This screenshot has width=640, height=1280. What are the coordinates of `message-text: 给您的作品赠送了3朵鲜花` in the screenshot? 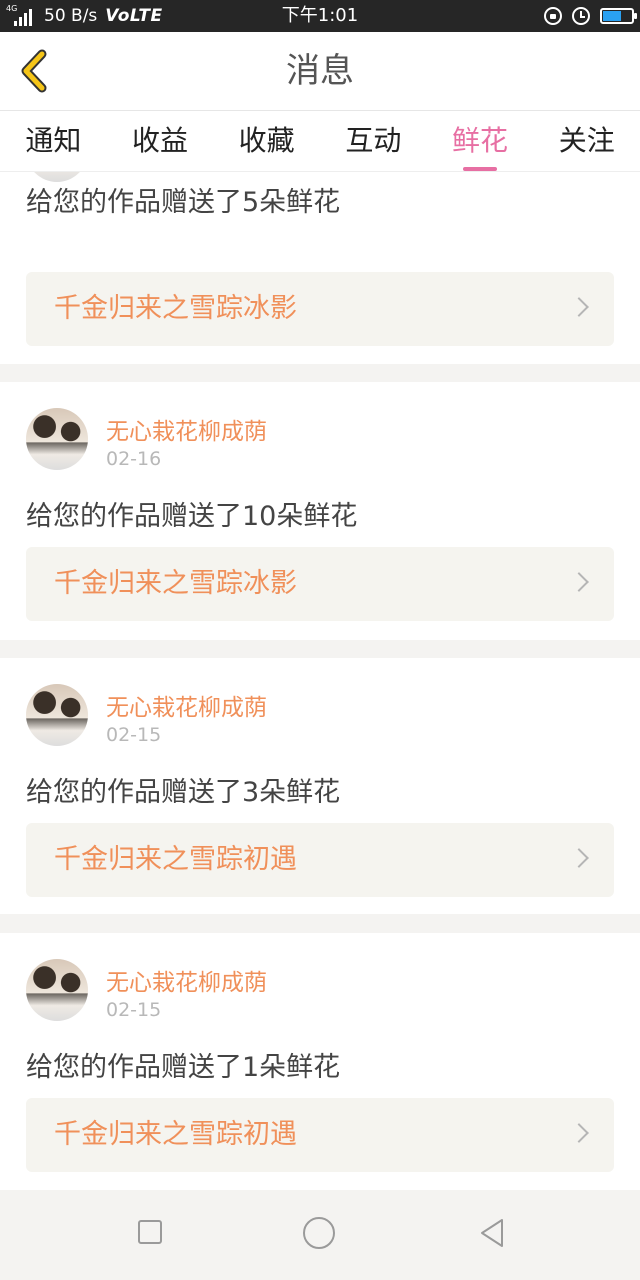 It's located at (183, 792).